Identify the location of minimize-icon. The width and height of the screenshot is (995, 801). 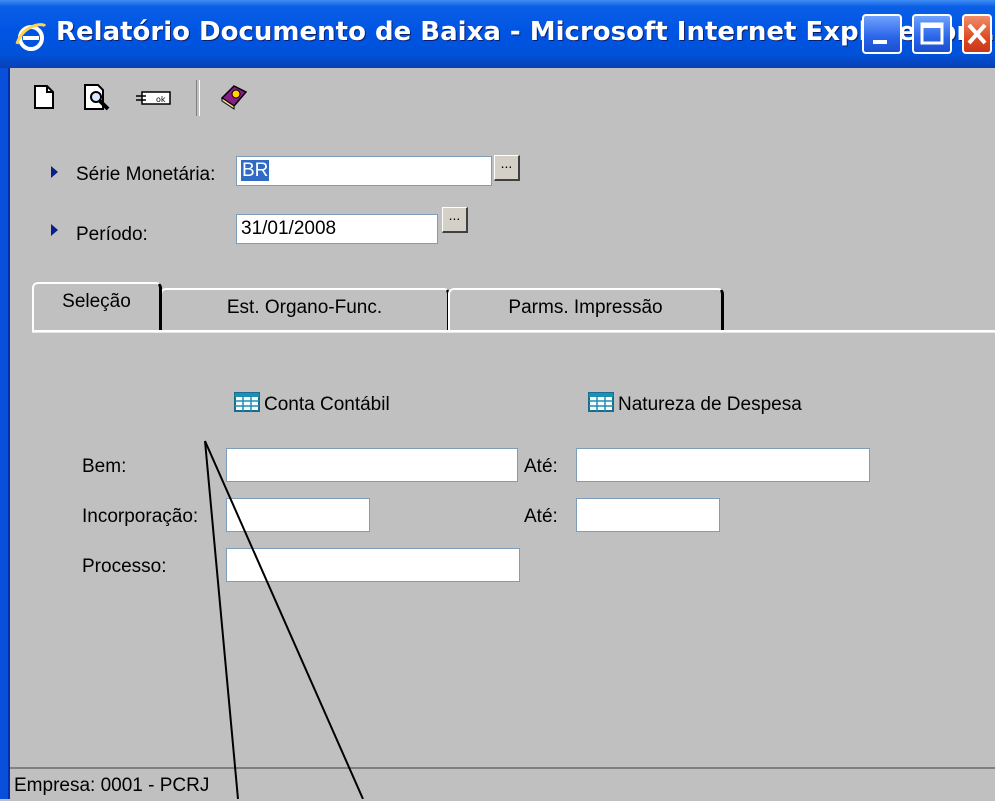
(880, 42).